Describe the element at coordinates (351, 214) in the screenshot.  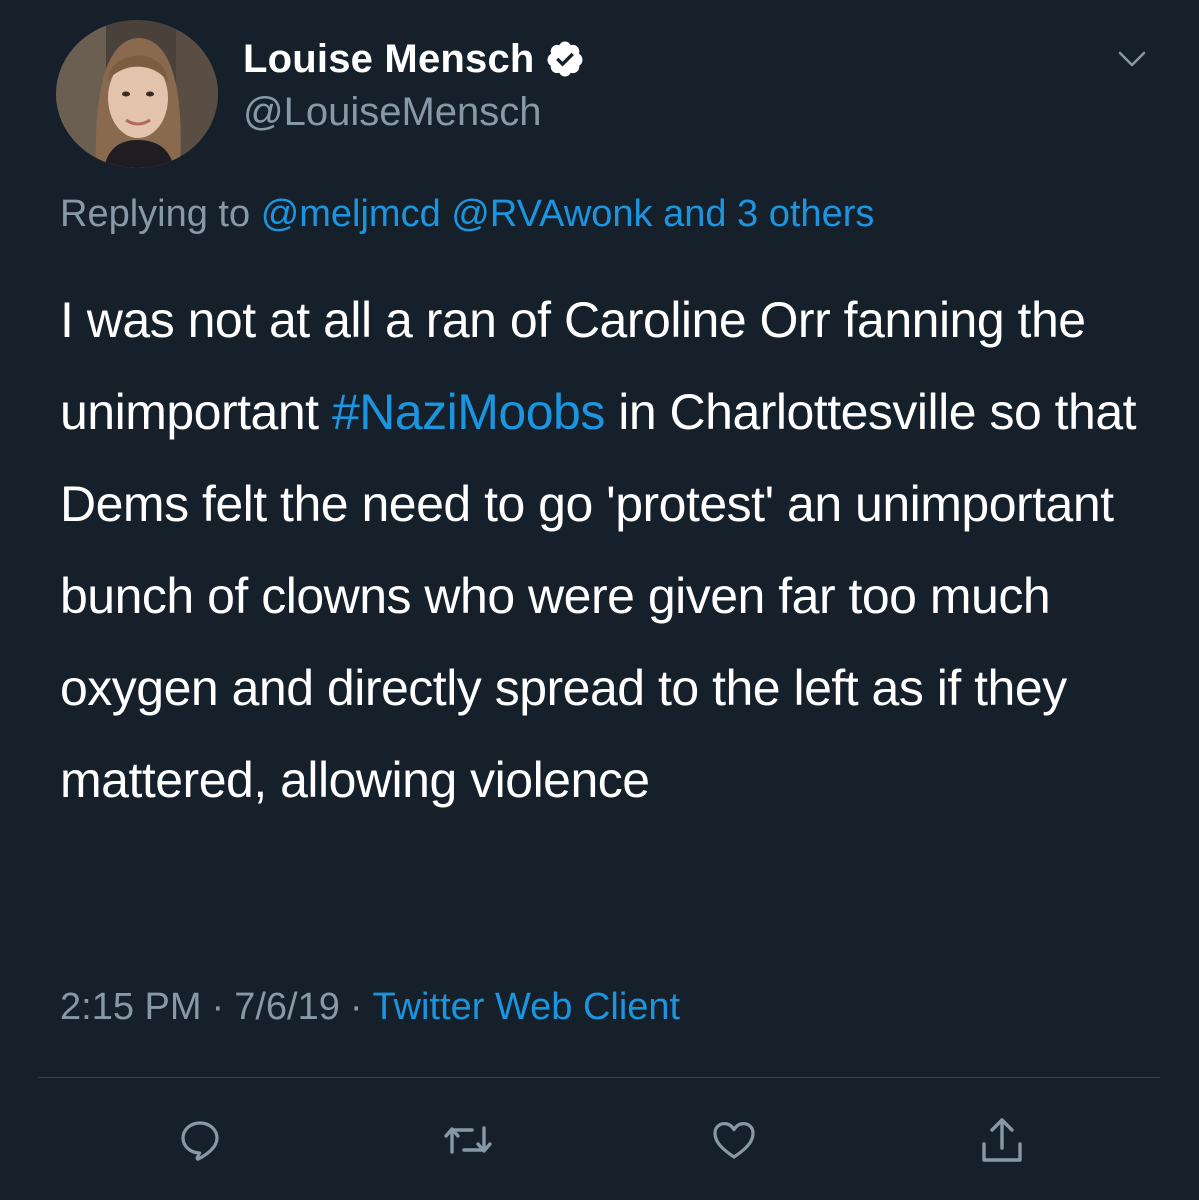
I see `mention-link: @meljmcd` at that location.